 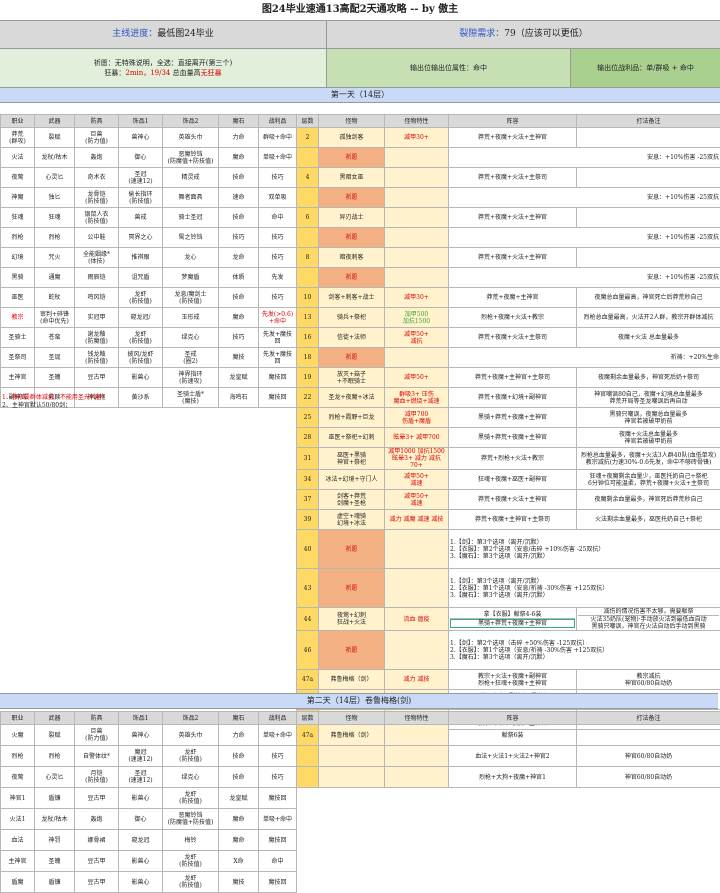 I want to click on gear-cell: 兽戒, so click(x=141, y=218).